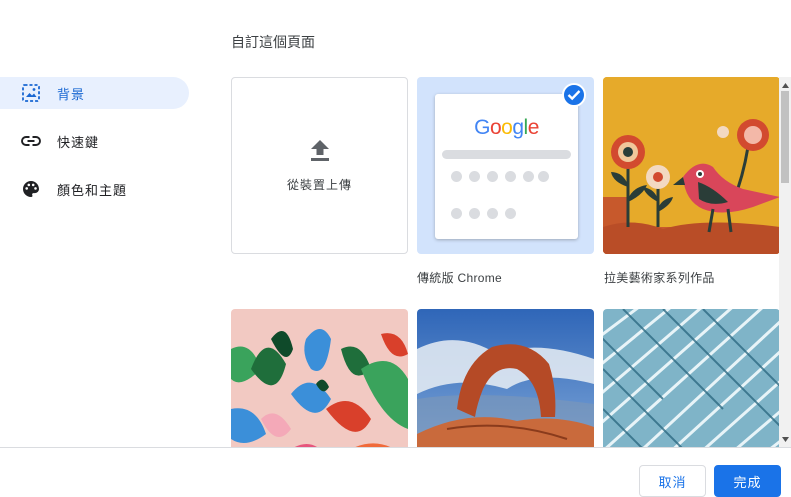 The image size is (791, 497). Describe the element at coordinates (785, 262) in the screenshot. I see `scrollbar` at that location.